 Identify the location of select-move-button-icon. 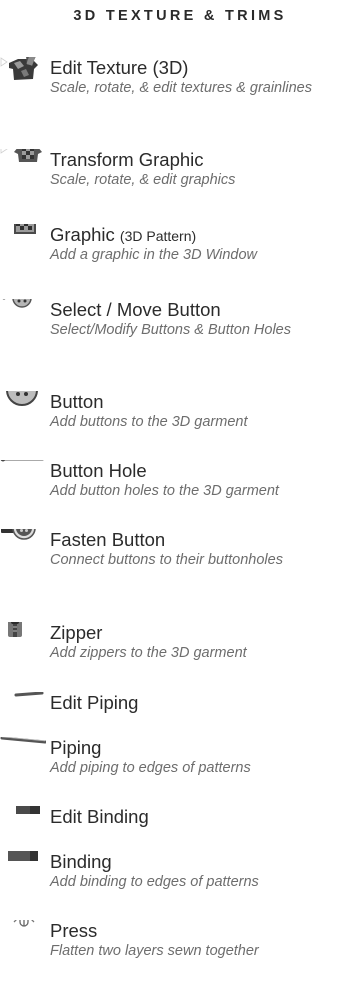
(23, 319).